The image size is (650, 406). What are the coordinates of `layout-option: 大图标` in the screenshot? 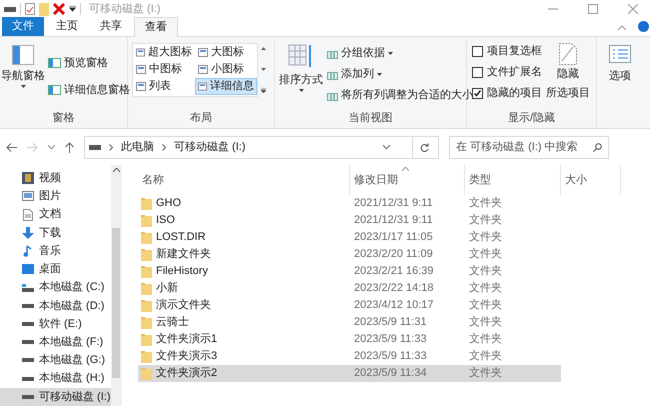 It's located at (226, 52).